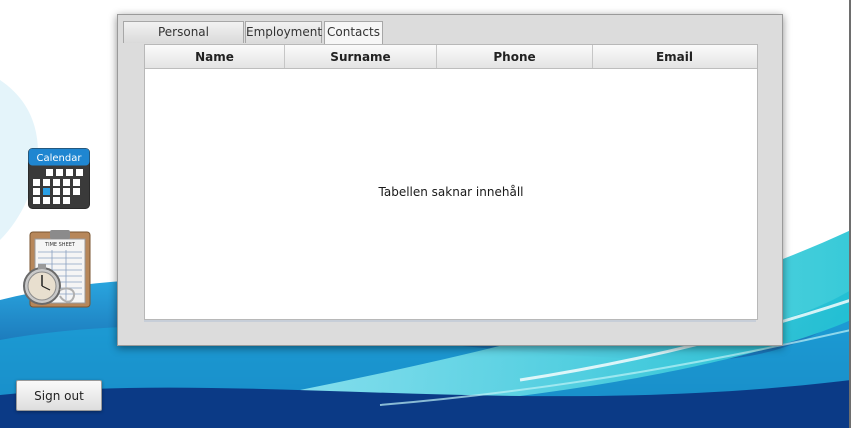  Describe the element at coordinates (183, 40) in the screenshot. I see `tab-personal-information: Personal Information` at that location.